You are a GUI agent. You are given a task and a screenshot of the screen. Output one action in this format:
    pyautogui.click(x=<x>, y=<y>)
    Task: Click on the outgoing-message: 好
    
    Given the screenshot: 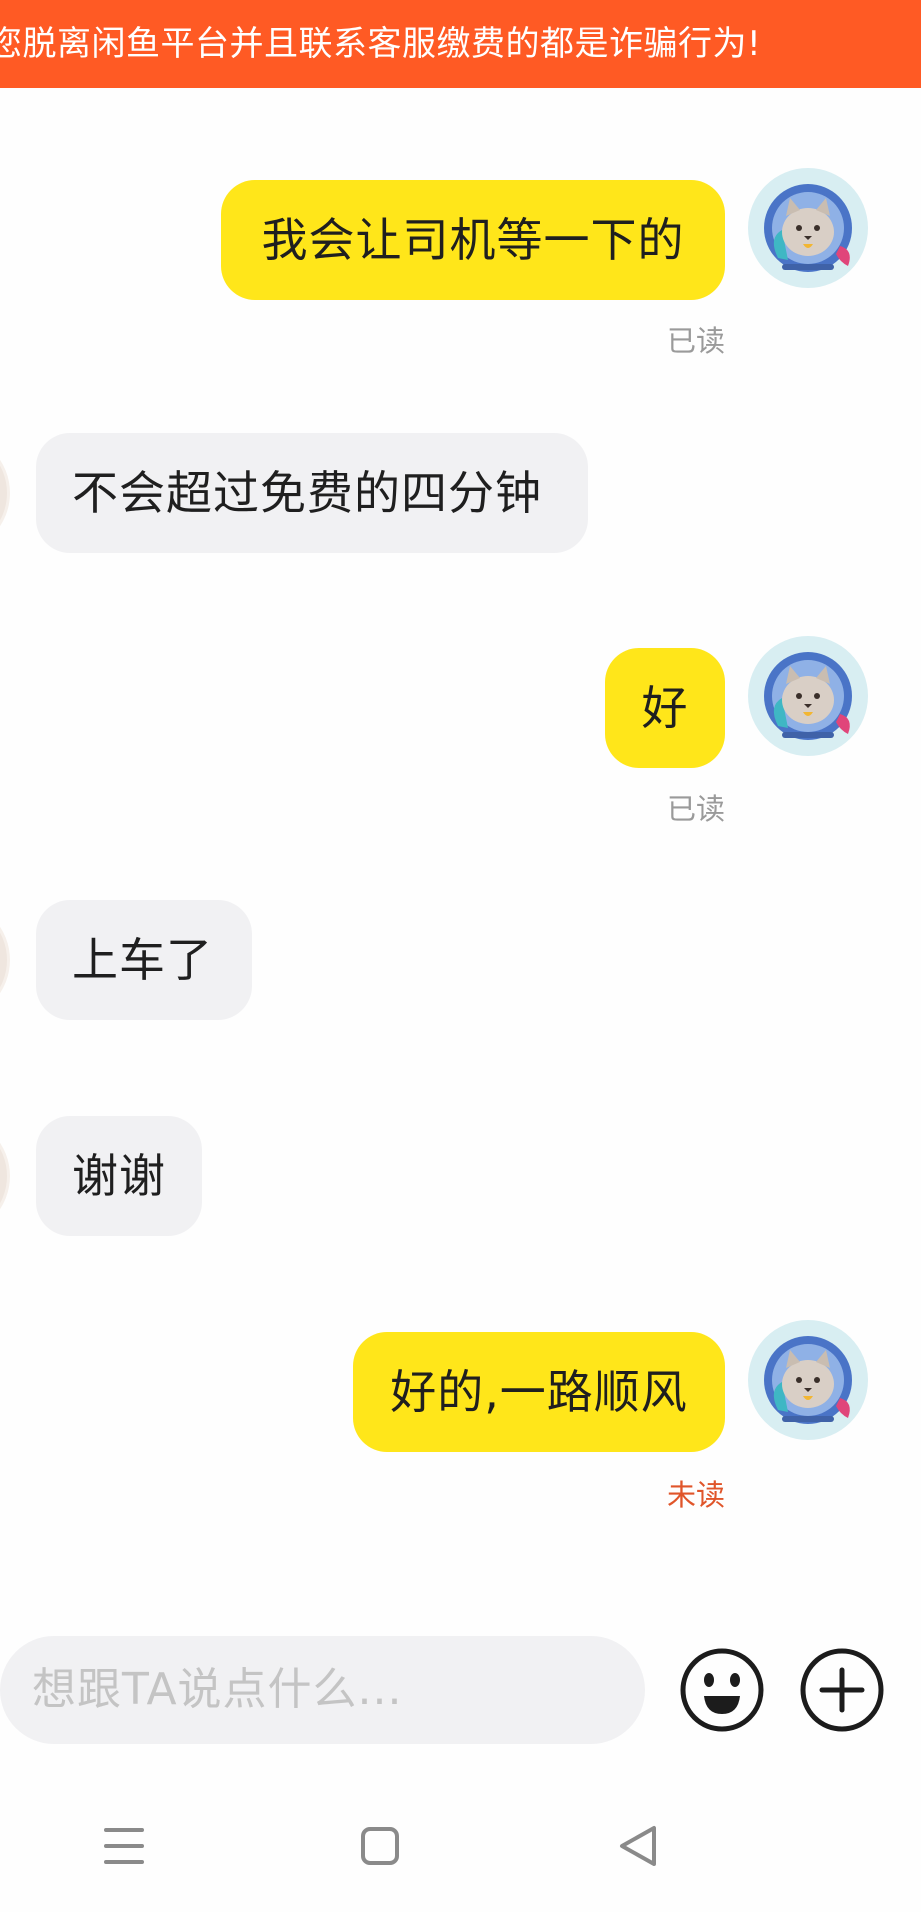 What is the action you would take?
    pyautogui.click(x=665, y=708)
    